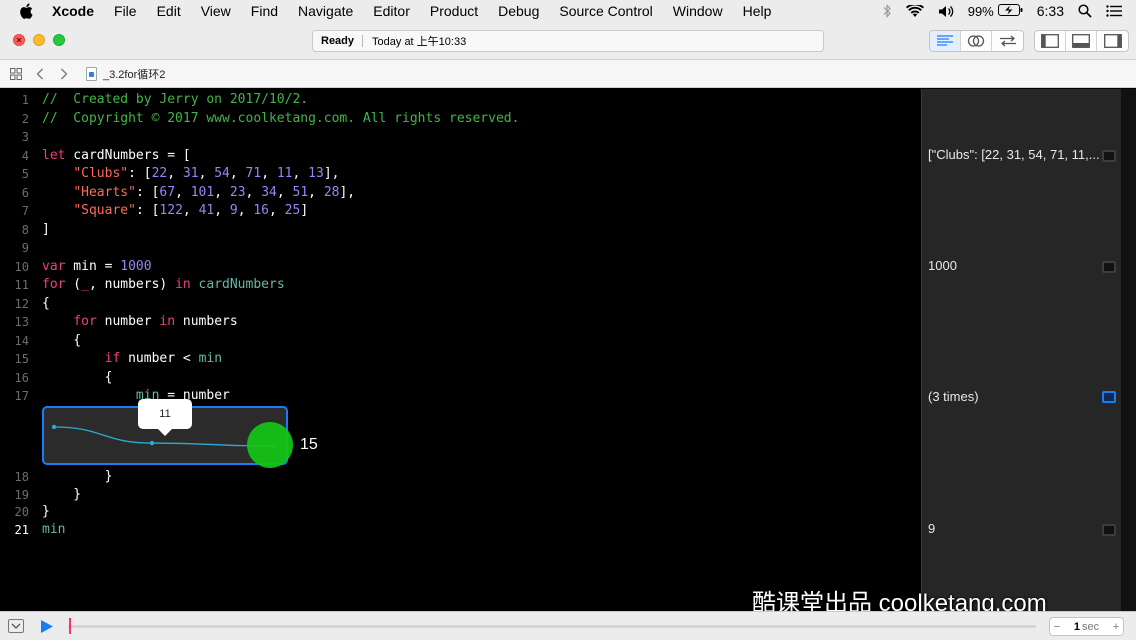 The image size is (1136, 640). Describe the element at coordinates (460, 248) in the screenshot. I see `code-line: 9` at that location.